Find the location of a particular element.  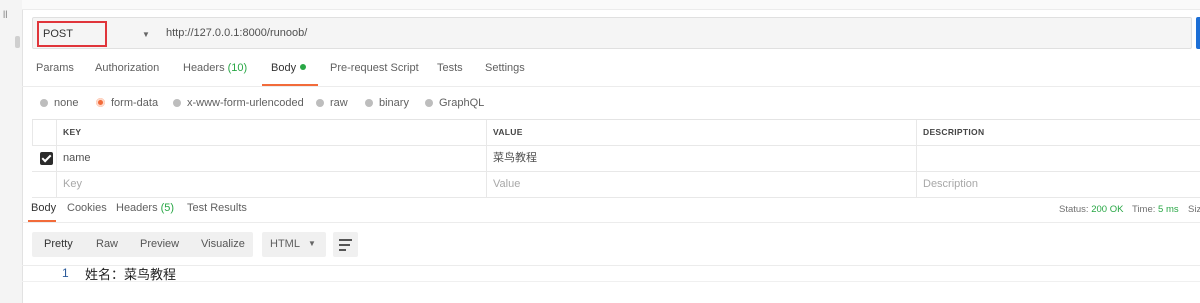

view-pretty-button: Pretty is located at coordinates (58, 244).